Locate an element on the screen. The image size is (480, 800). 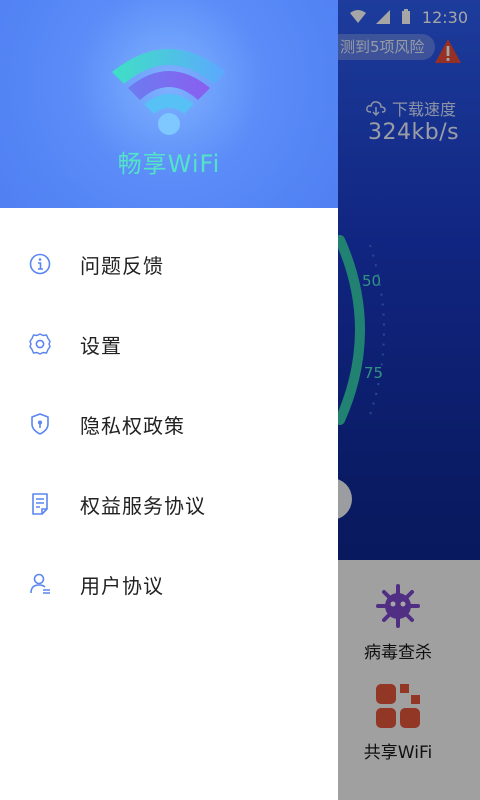
menu-item-label: 隐私权政策 is located at coordinates (132, 425).